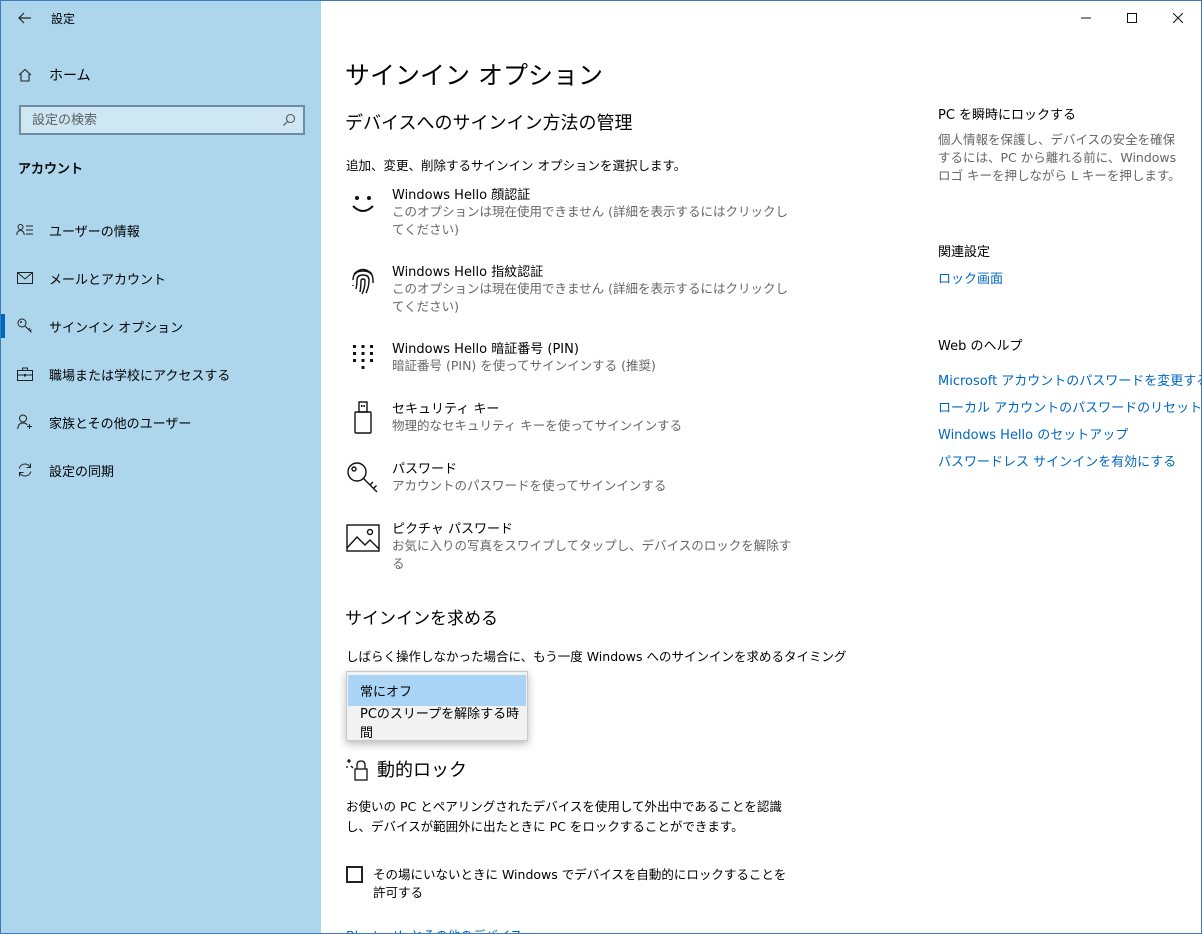 The width and height of the screenshot is (1202, 934). I want to click on option-title: セキュリティ キー, so click(446, 409).